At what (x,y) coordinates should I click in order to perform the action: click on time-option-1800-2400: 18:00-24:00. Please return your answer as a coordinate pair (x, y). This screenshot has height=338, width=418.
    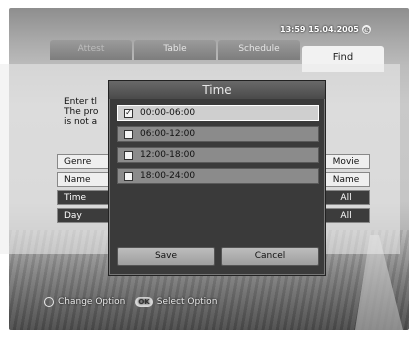
    Looking at the image, I should click on (218, 176).